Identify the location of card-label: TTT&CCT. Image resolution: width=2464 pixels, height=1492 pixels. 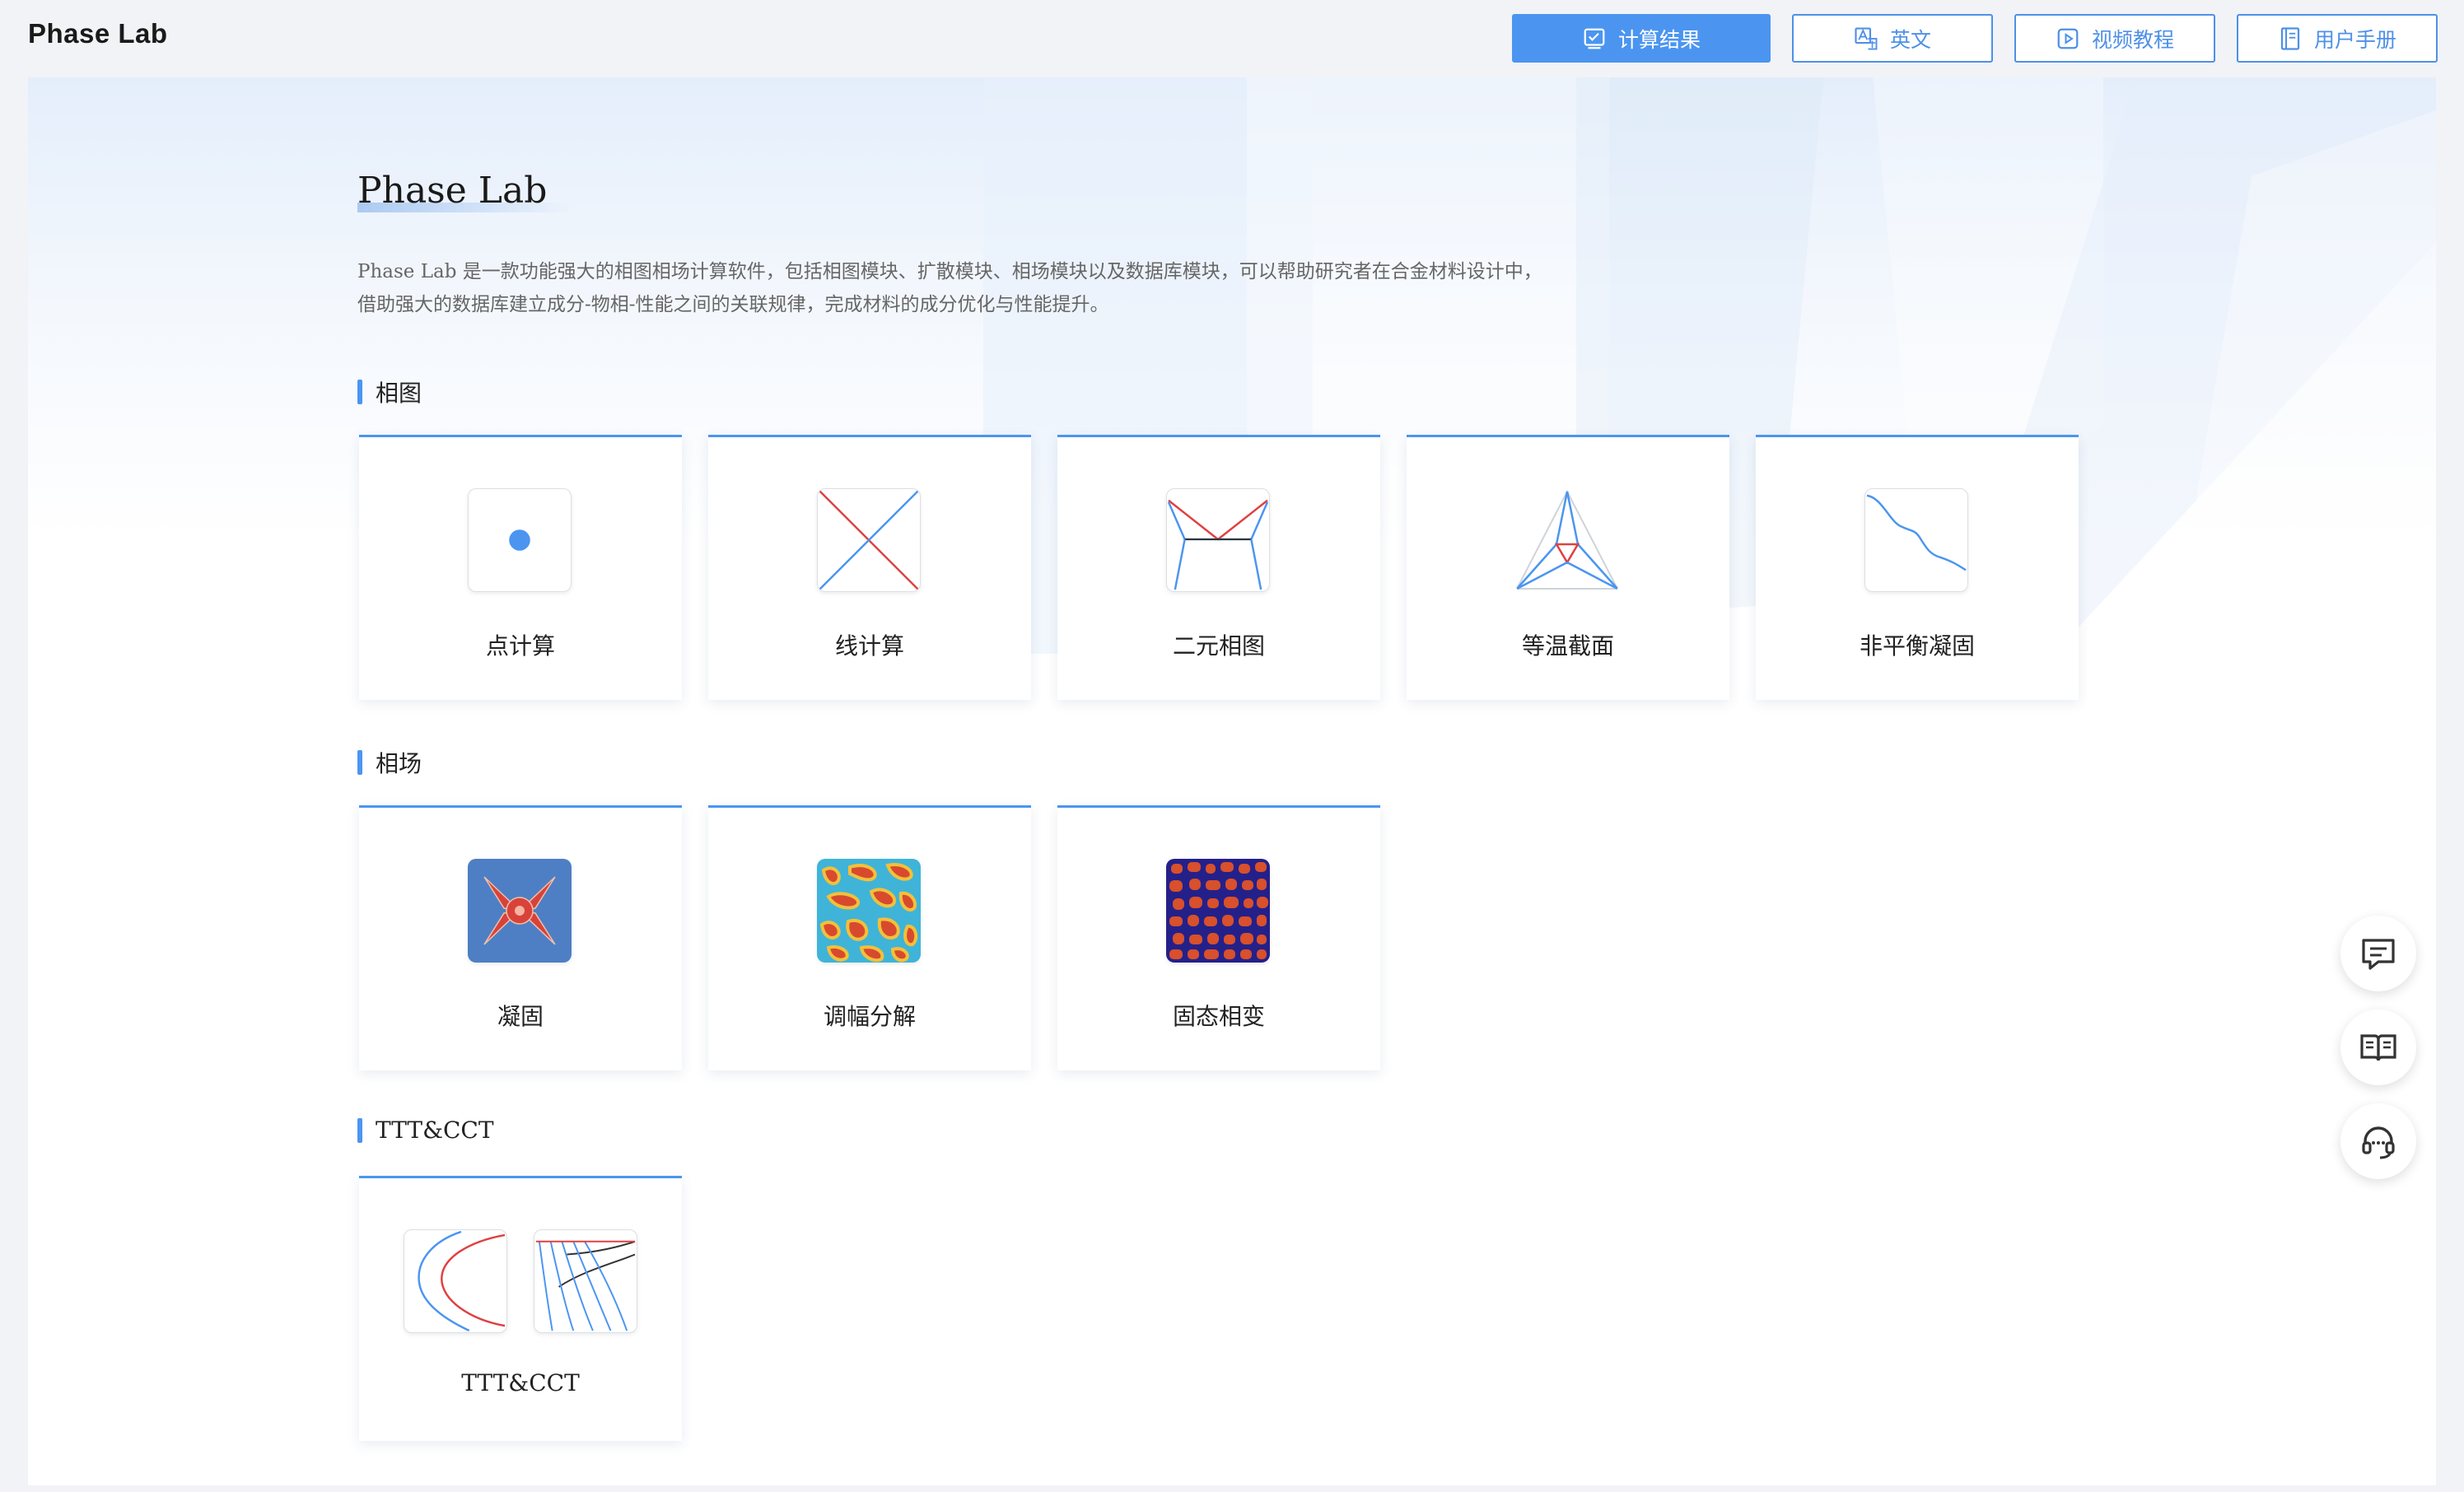
(520, 1382).